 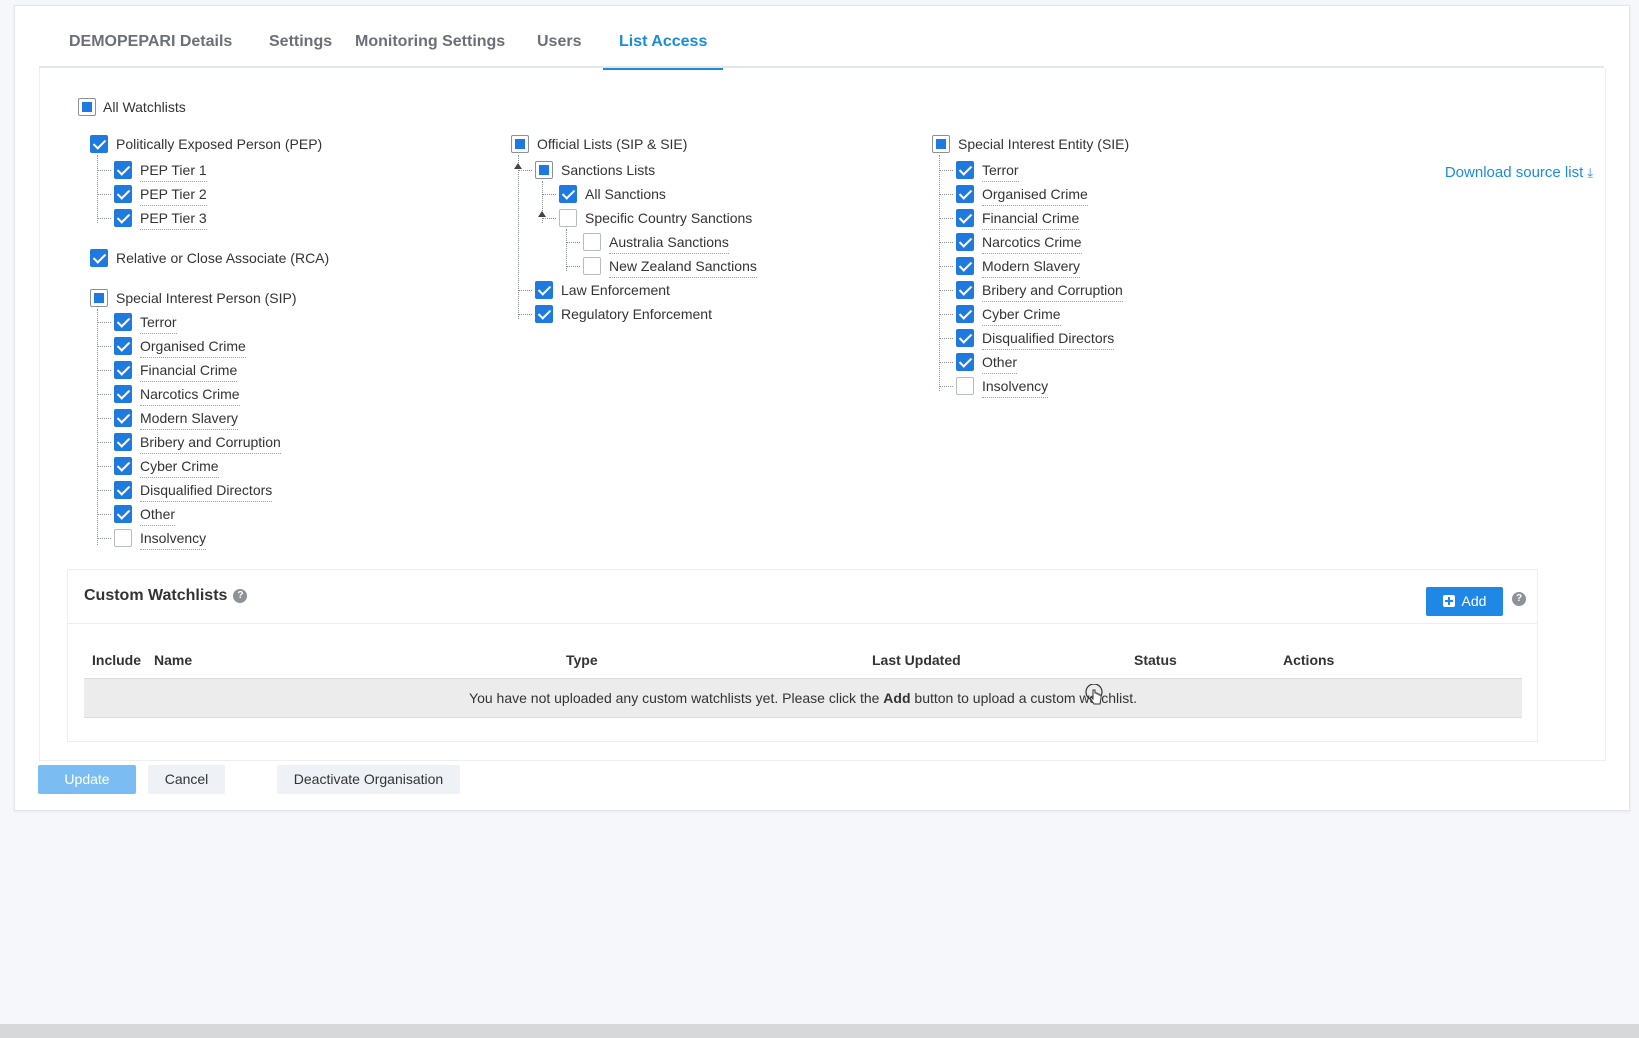 I want to click on column-header-actions: Actions, so click(x=1309, y=660).